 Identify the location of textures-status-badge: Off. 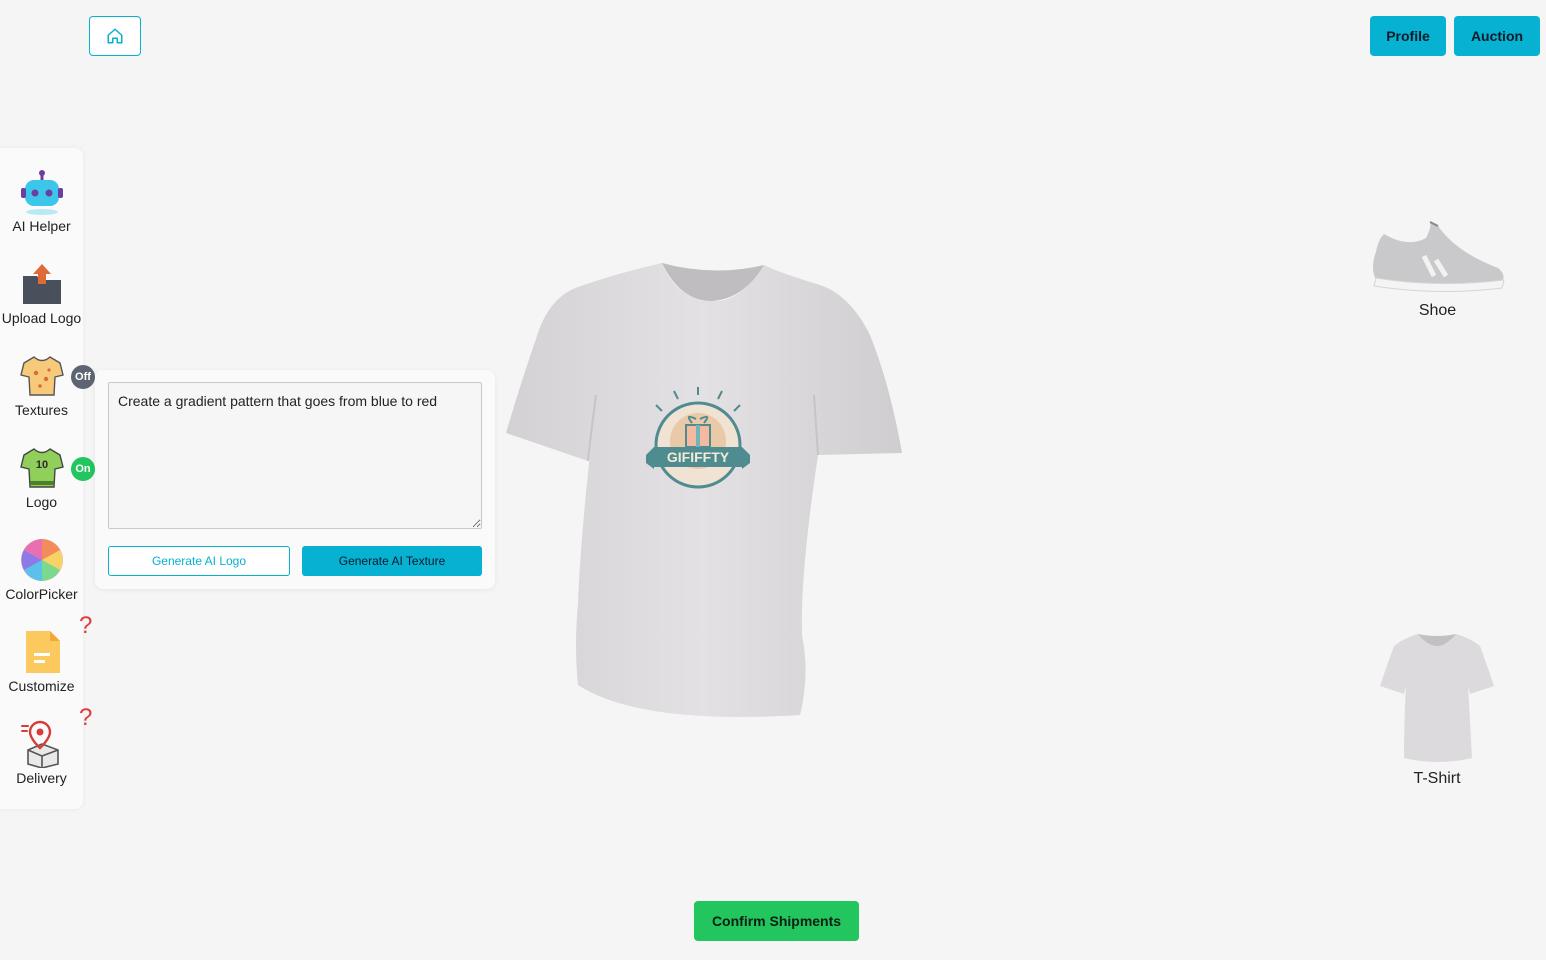
(83, 377).